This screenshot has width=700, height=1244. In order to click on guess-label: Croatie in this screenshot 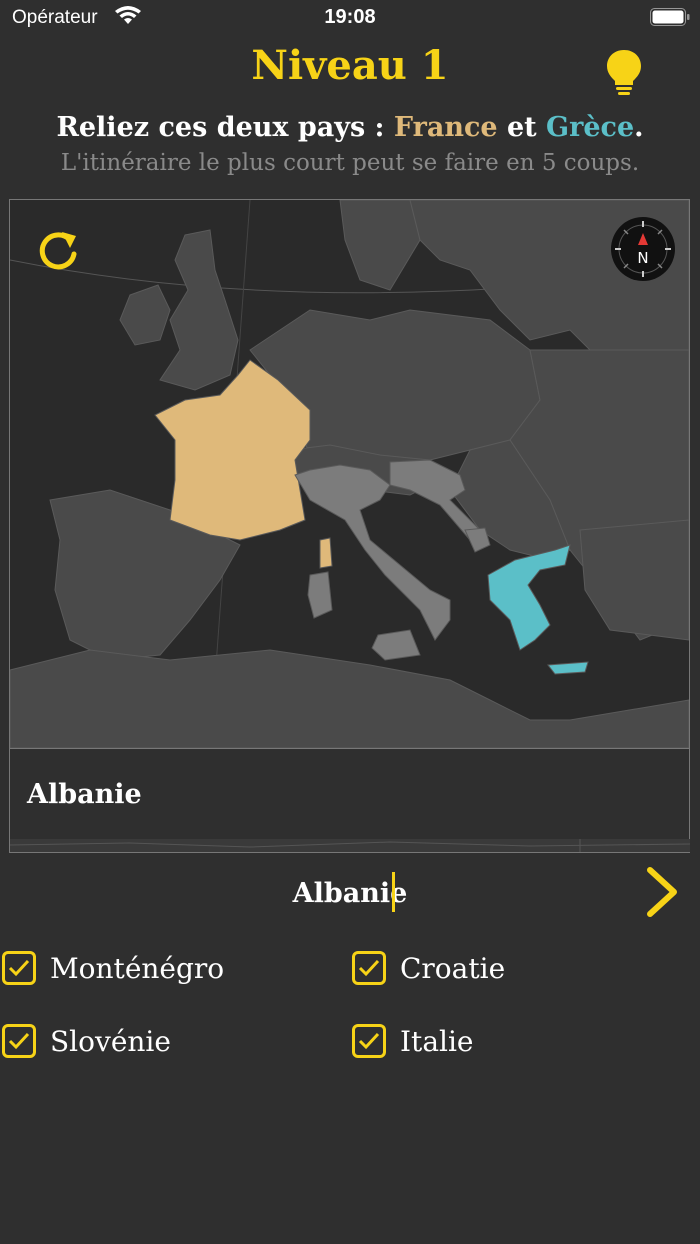, I will do `click(453, 968)`.